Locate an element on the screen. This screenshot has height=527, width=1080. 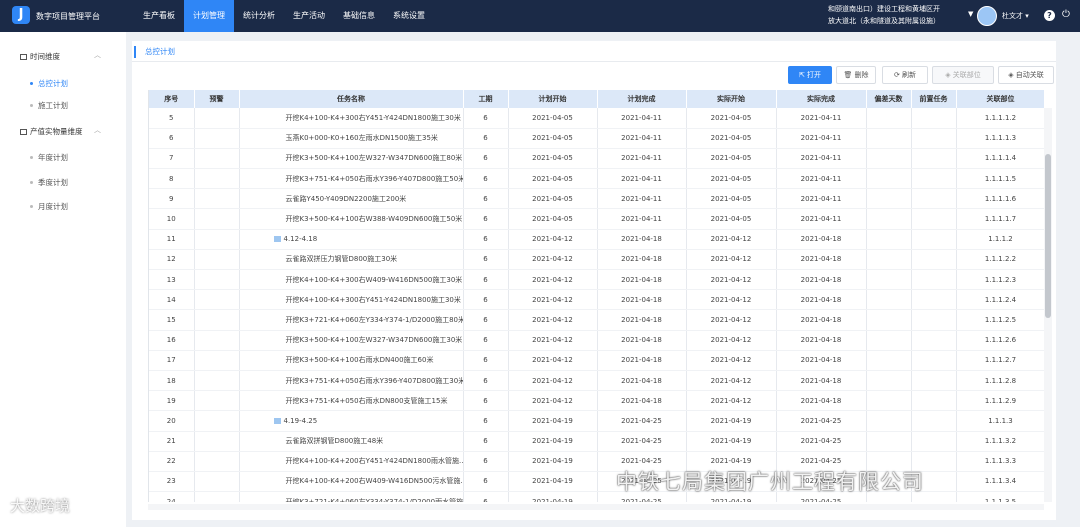
column-header: 实际开始 is located at coordinates (731, 99).